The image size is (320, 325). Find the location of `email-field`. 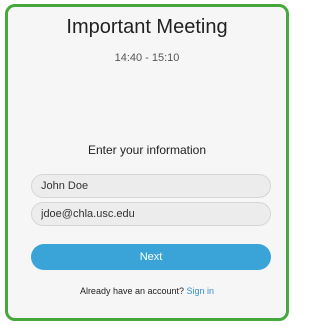

email-field is located at coordinates (151, 214).